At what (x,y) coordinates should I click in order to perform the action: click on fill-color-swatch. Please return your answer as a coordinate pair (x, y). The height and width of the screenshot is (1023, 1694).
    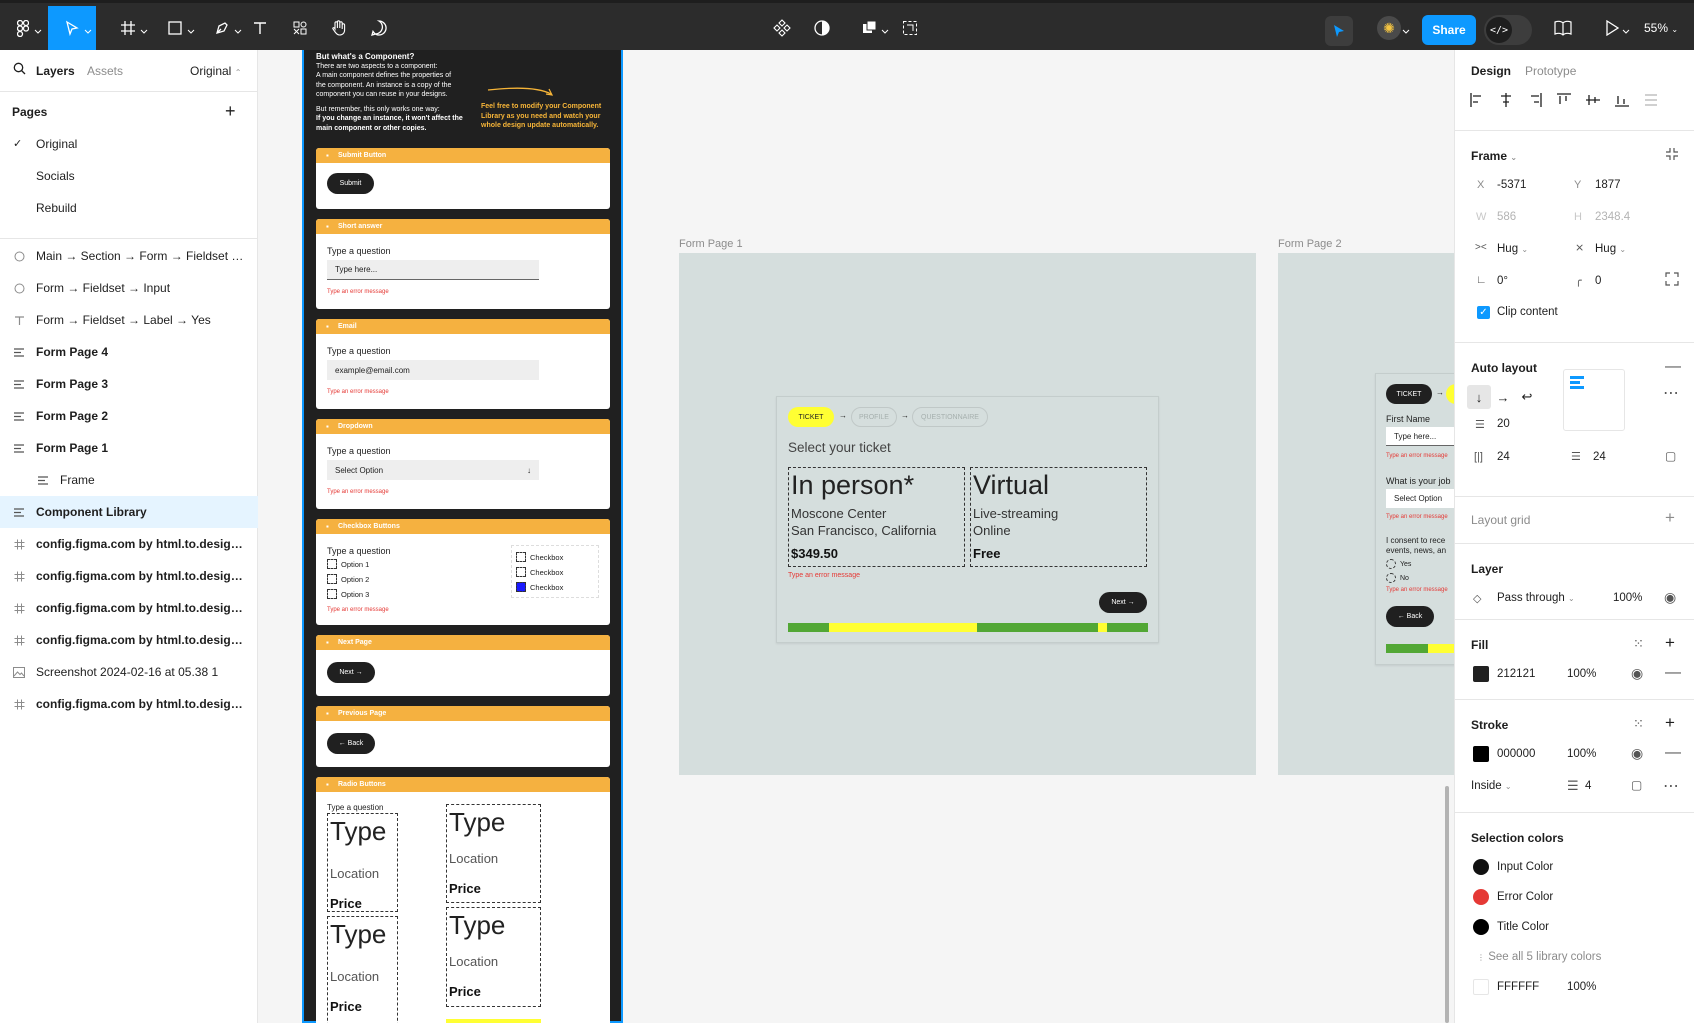
    Looking at the image, I should click on (1481, 674).